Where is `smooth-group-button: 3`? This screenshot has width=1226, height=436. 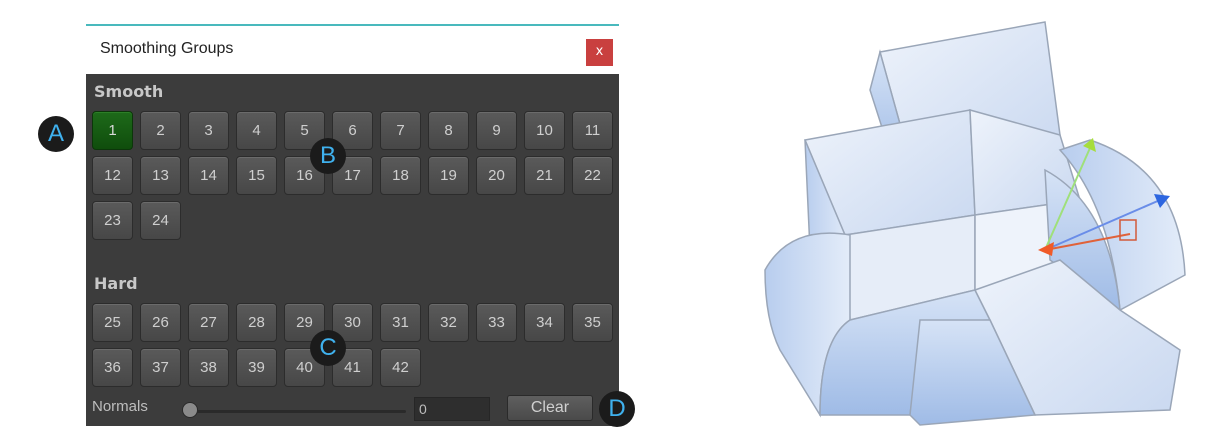
smooth-group-button: 3 is located at coordinates (208, 130).